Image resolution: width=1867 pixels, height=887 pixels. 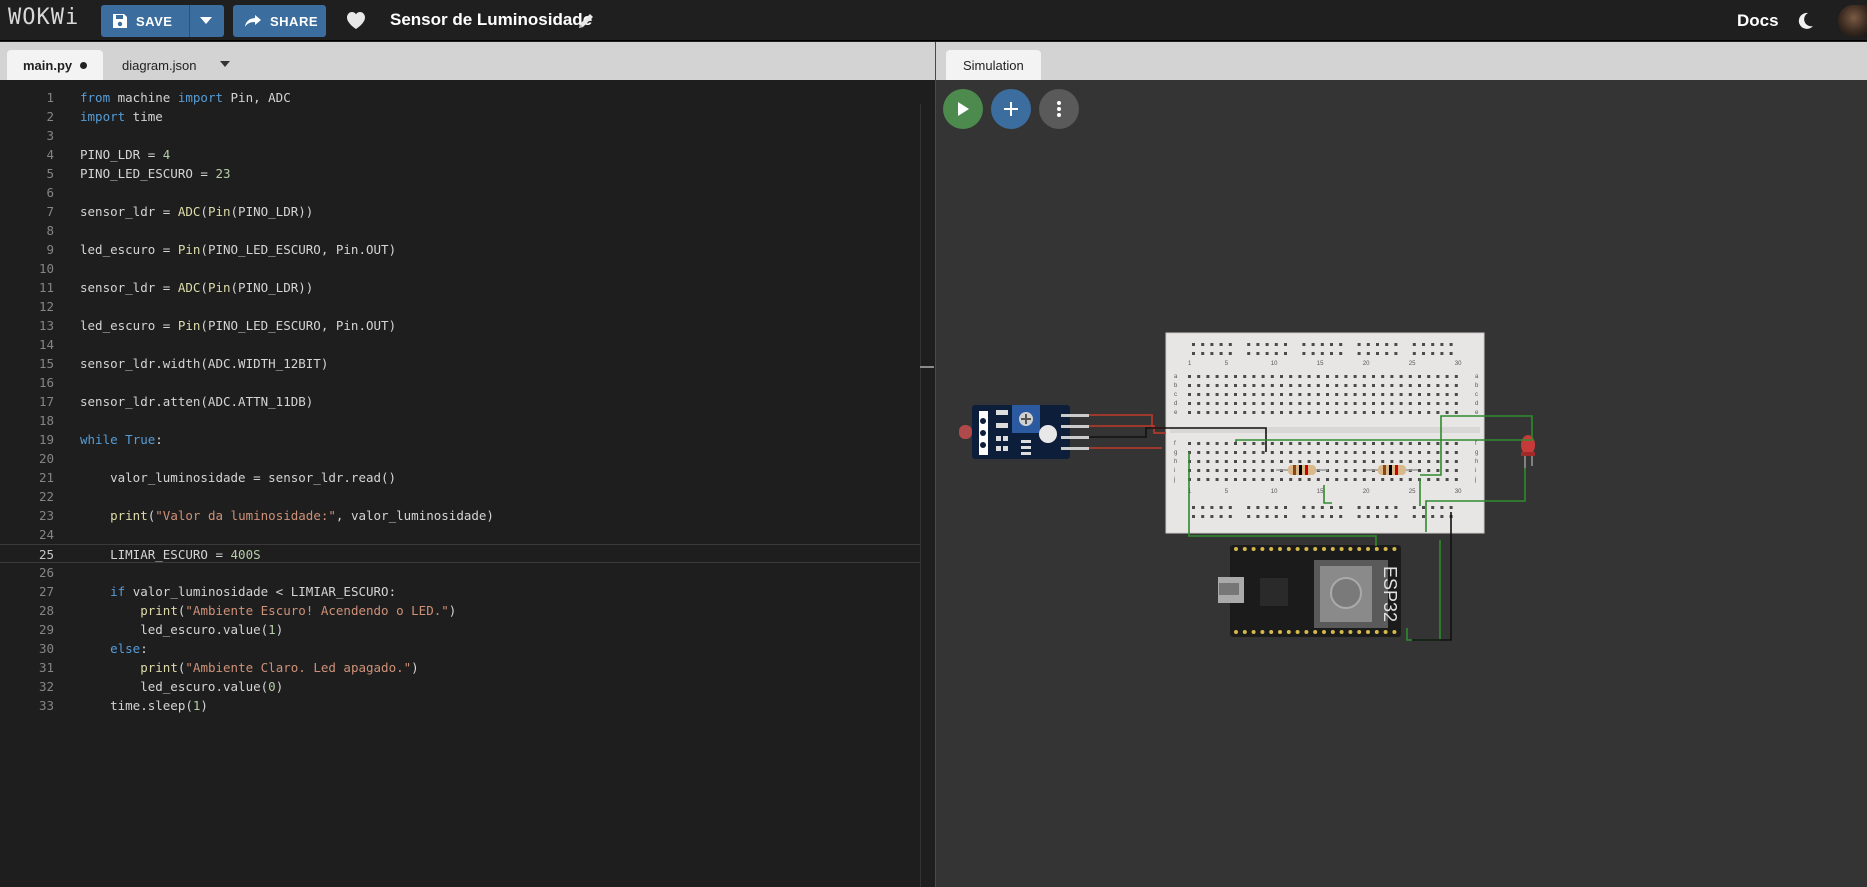 What do you see at coordinates (159, 65) in the screenshot?
I see `tab-diagram-json: diagram.json` at bounding box center [159, 65].